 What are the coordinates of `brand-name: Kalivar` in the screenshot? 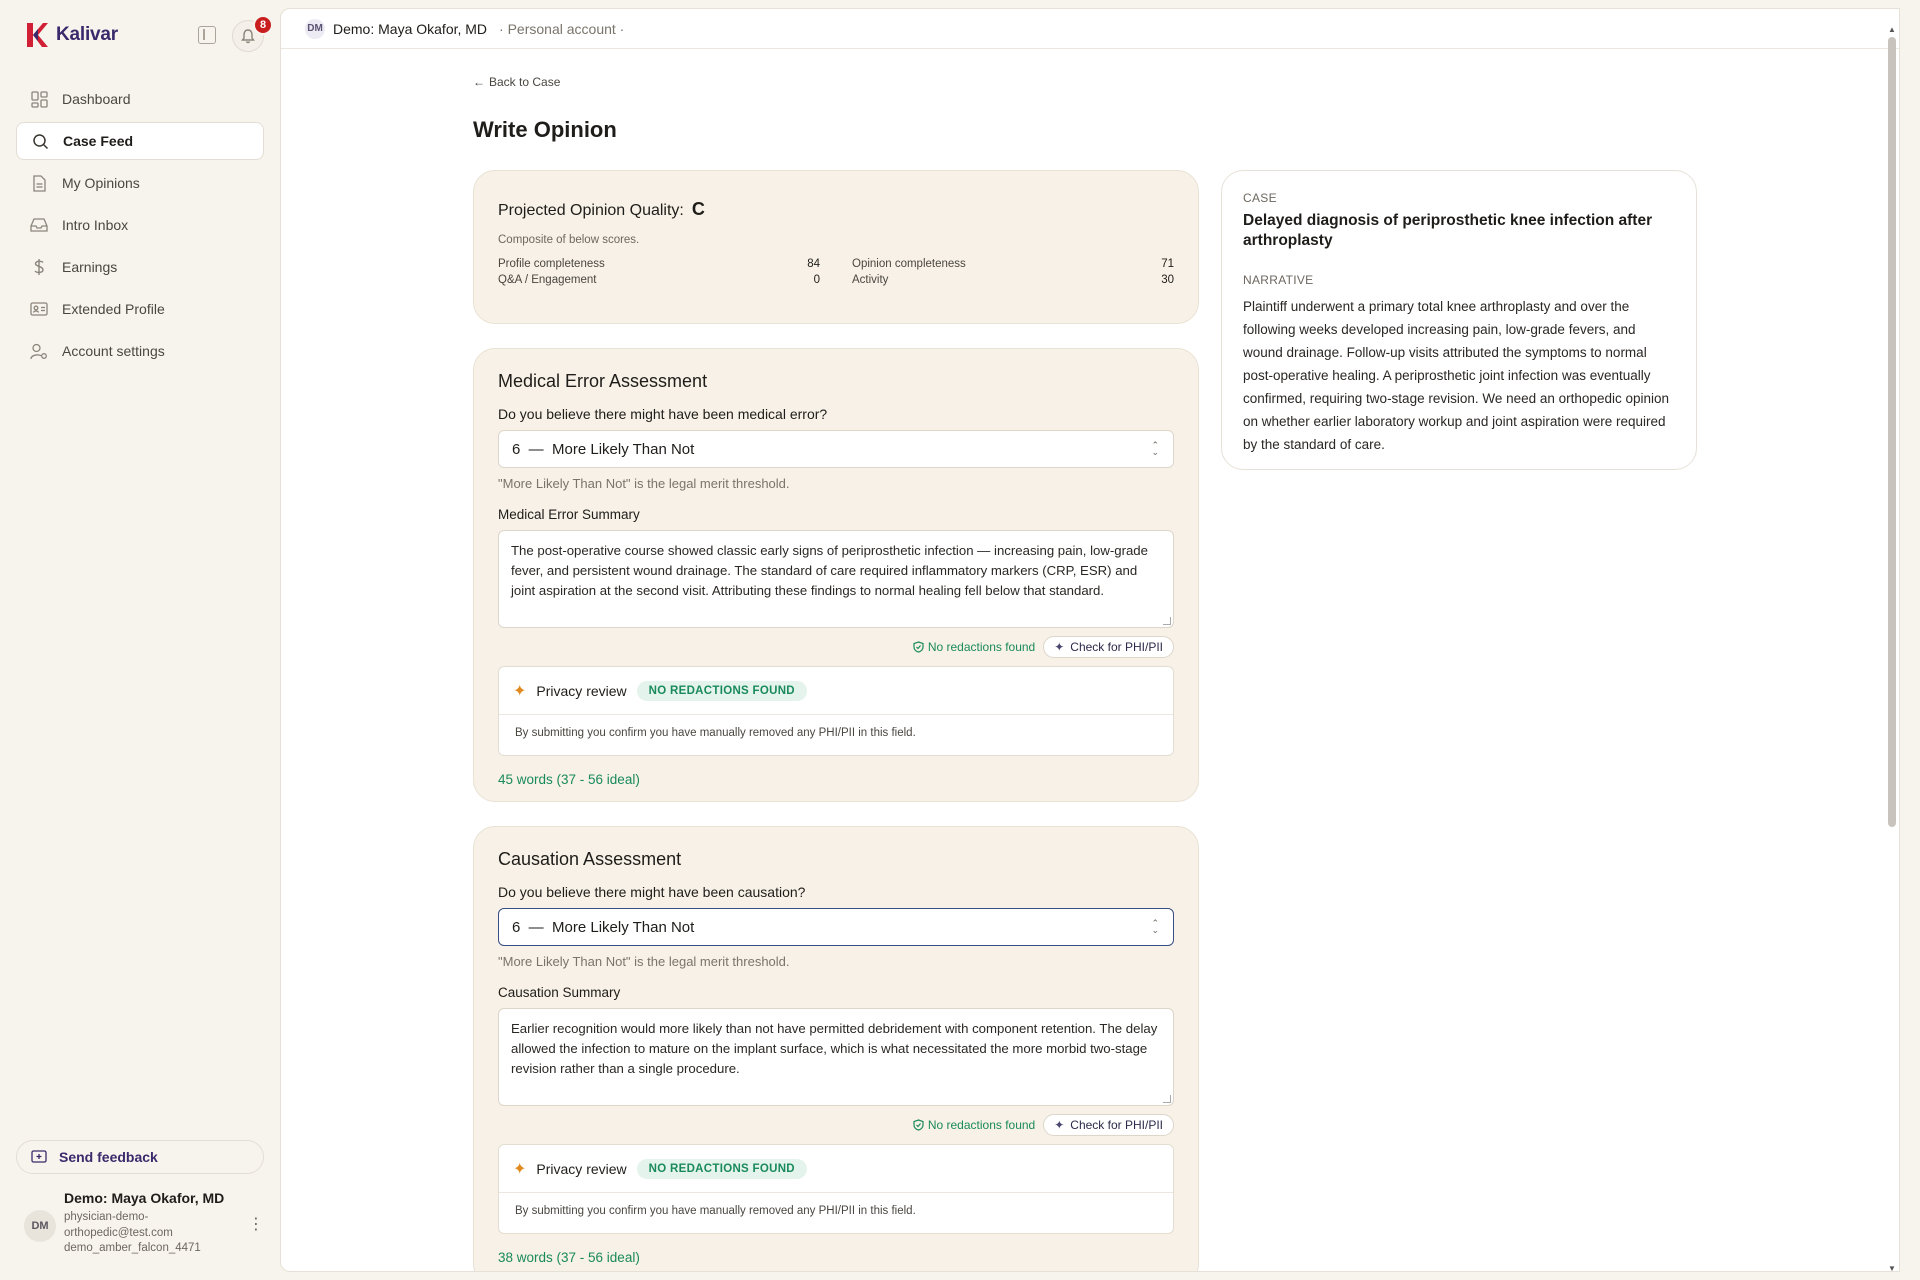 It's located at (87, 34).